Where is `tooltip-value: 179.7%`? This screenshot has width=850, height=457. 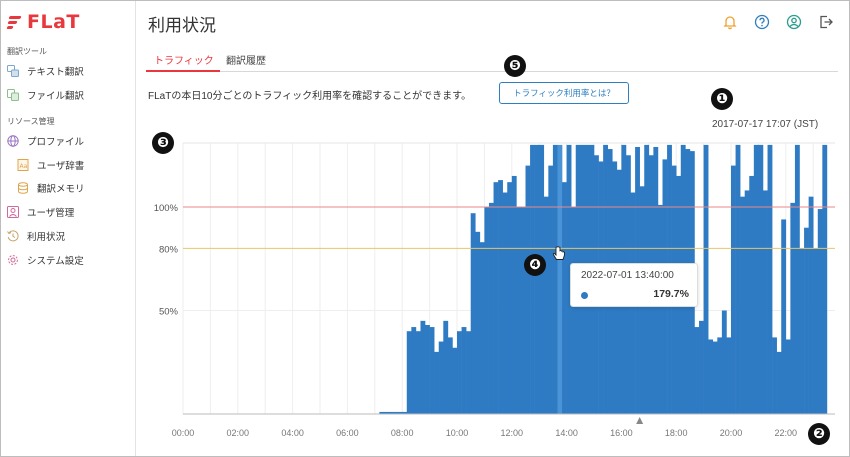 tooltip-value: 179.7% is located at coordinates (671, 294).